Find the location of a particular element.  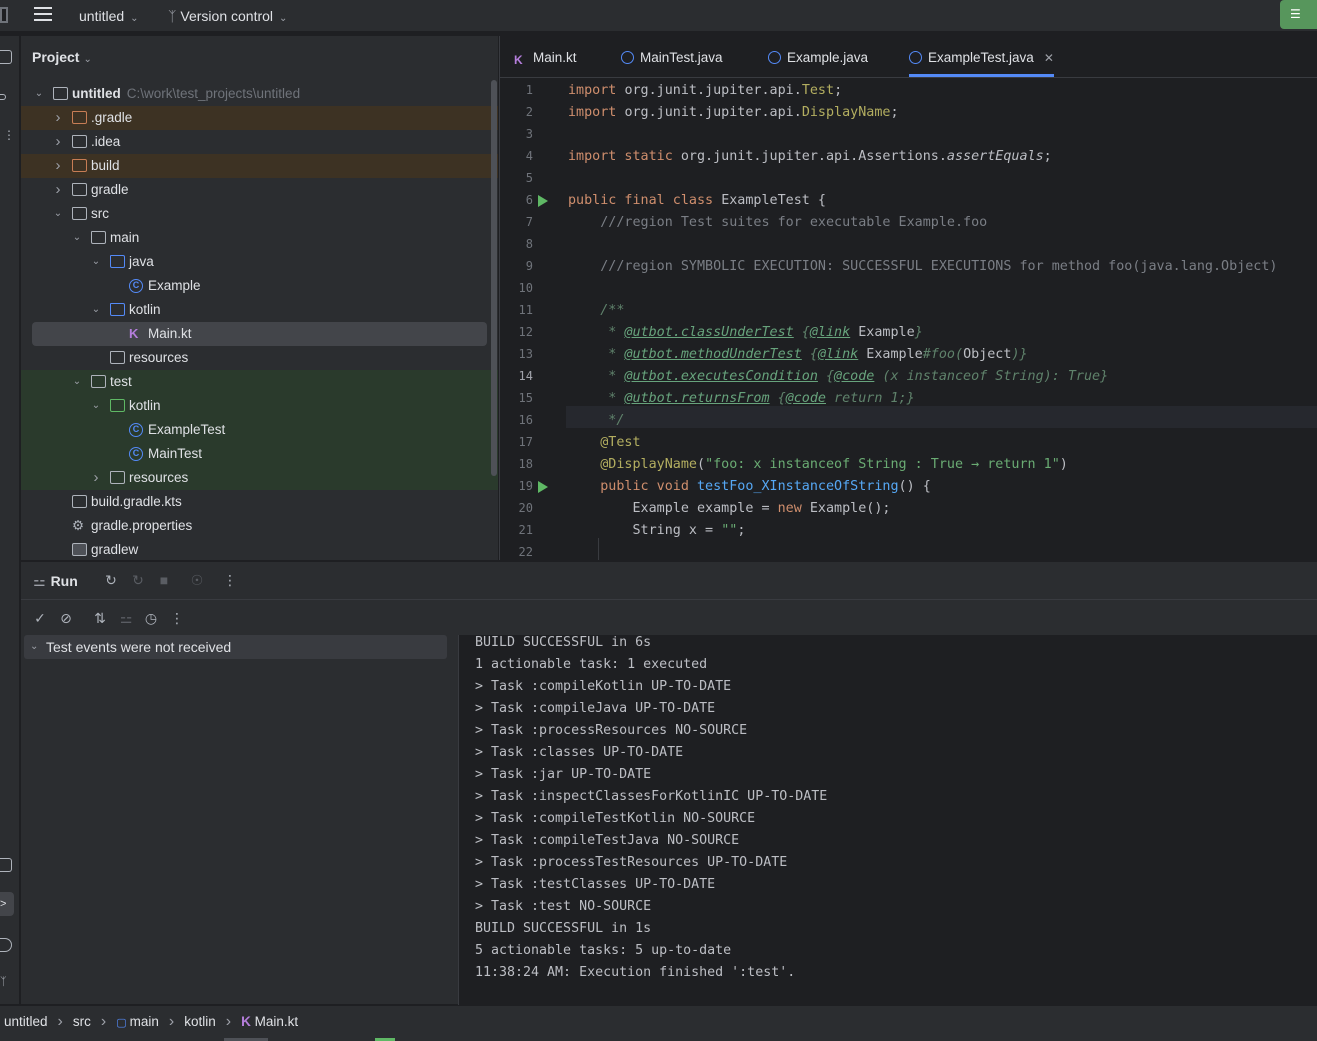

line-number: 4 is located at coordinates (529, 156).